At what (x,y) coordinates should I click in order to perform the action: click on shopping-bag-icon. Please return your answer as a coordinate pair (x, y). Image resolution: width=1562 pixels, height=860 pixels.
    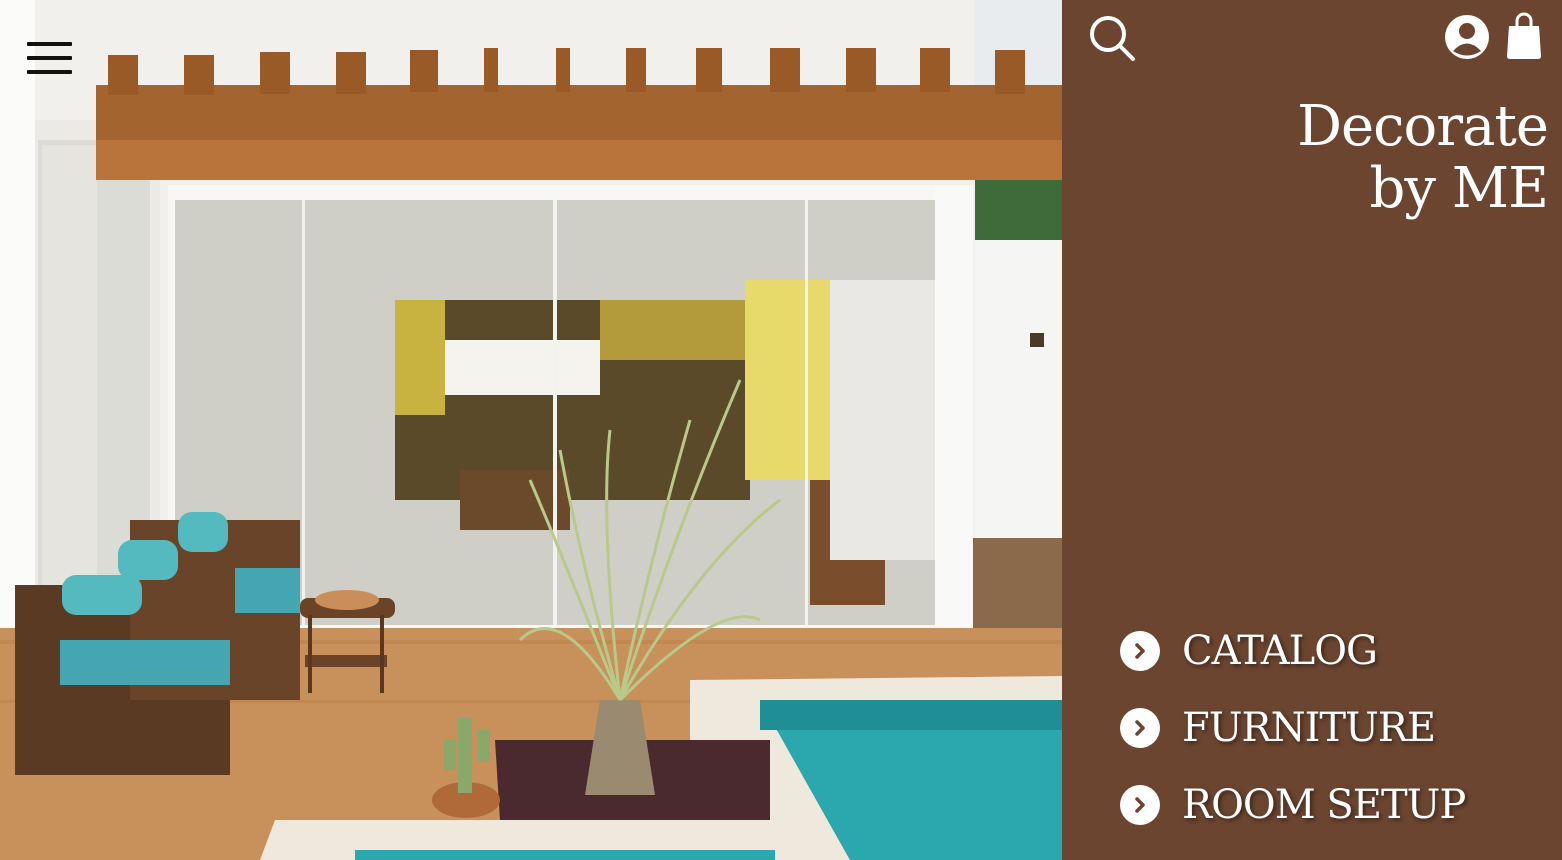
    Looking at the image, I should click on (1524, 36).